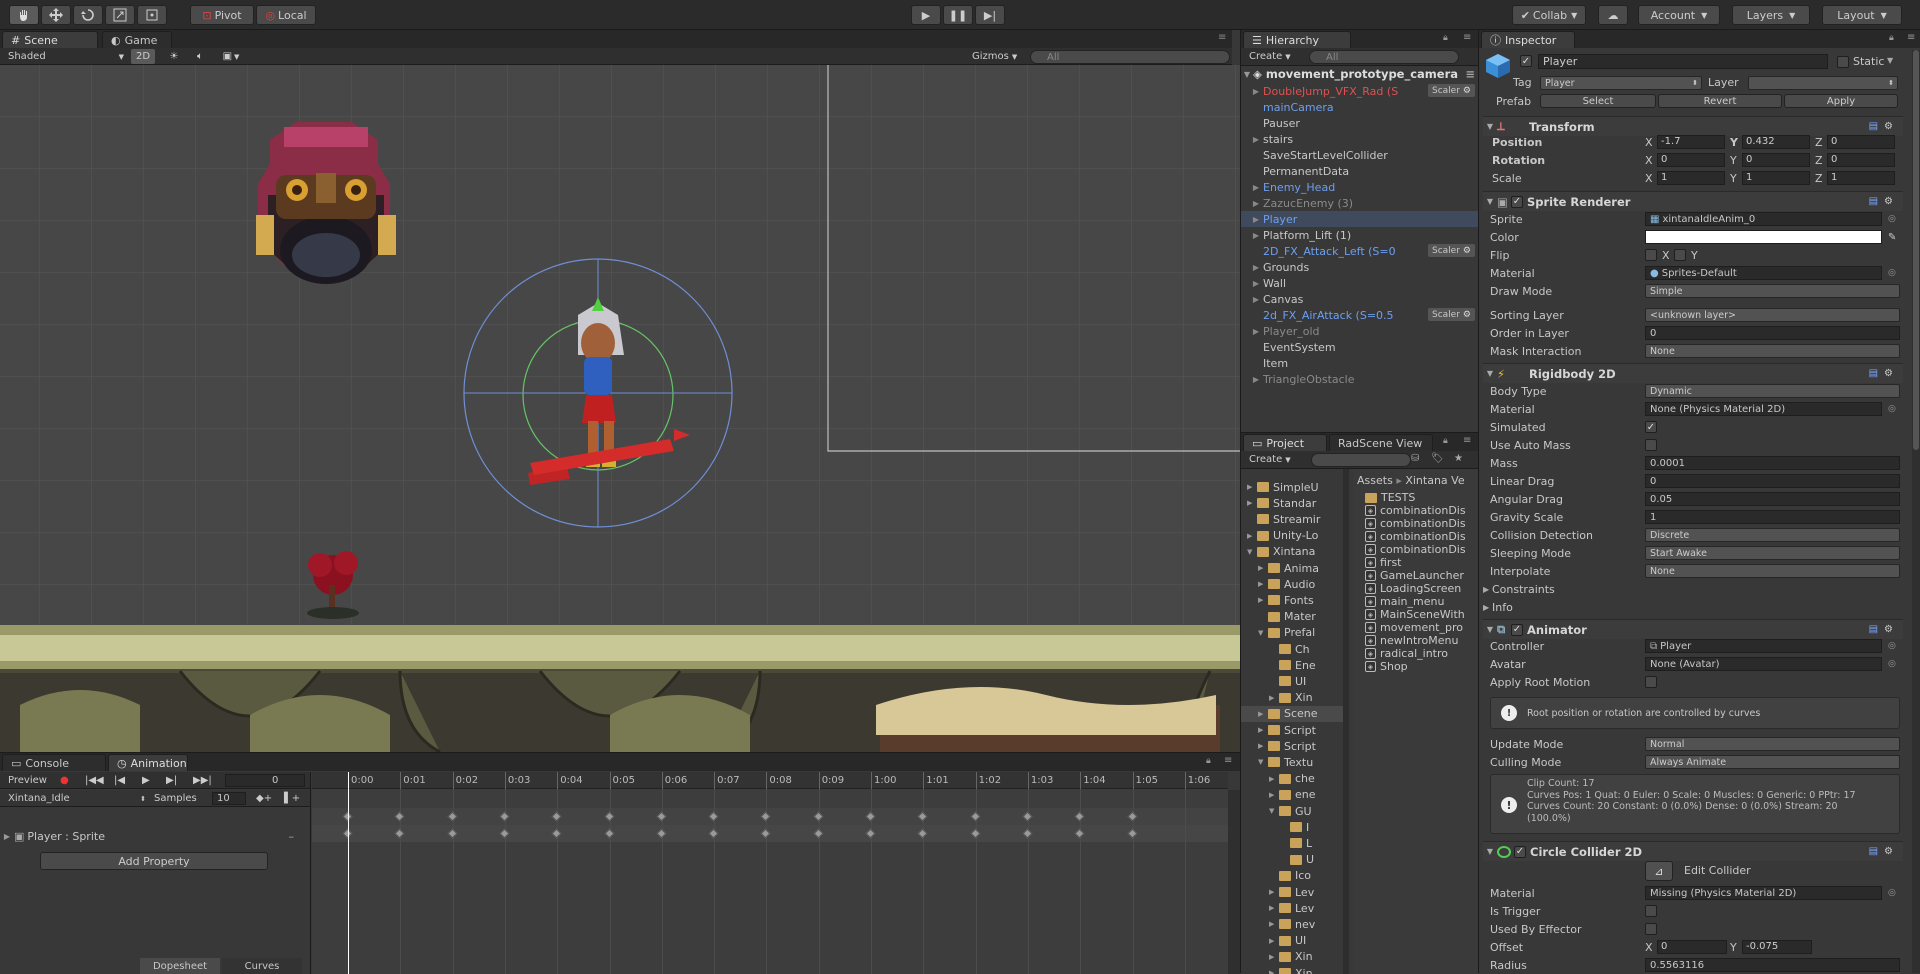 The height and width of the screenshot is (974, 1920). What do you see at coordinates (120, 15) in the screenshot?
I see `scale-tool-button` at bounding box center [120, 15].